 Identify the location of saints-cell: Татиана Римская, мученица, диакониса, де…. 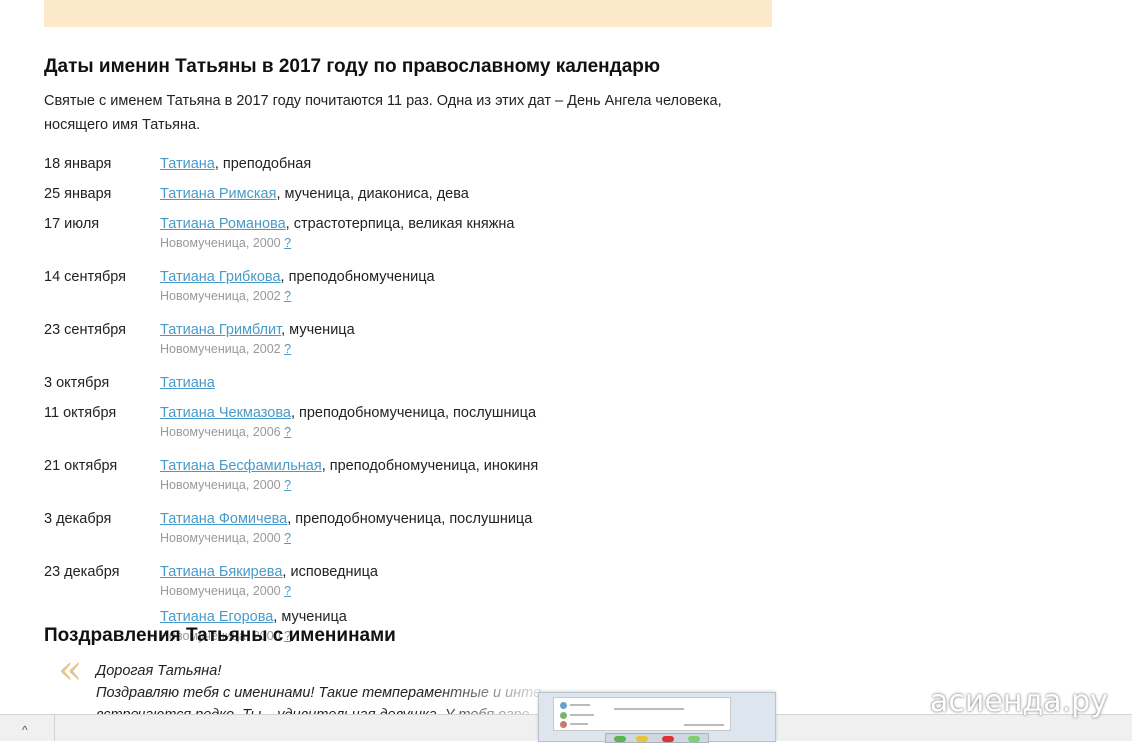
(452, 194).